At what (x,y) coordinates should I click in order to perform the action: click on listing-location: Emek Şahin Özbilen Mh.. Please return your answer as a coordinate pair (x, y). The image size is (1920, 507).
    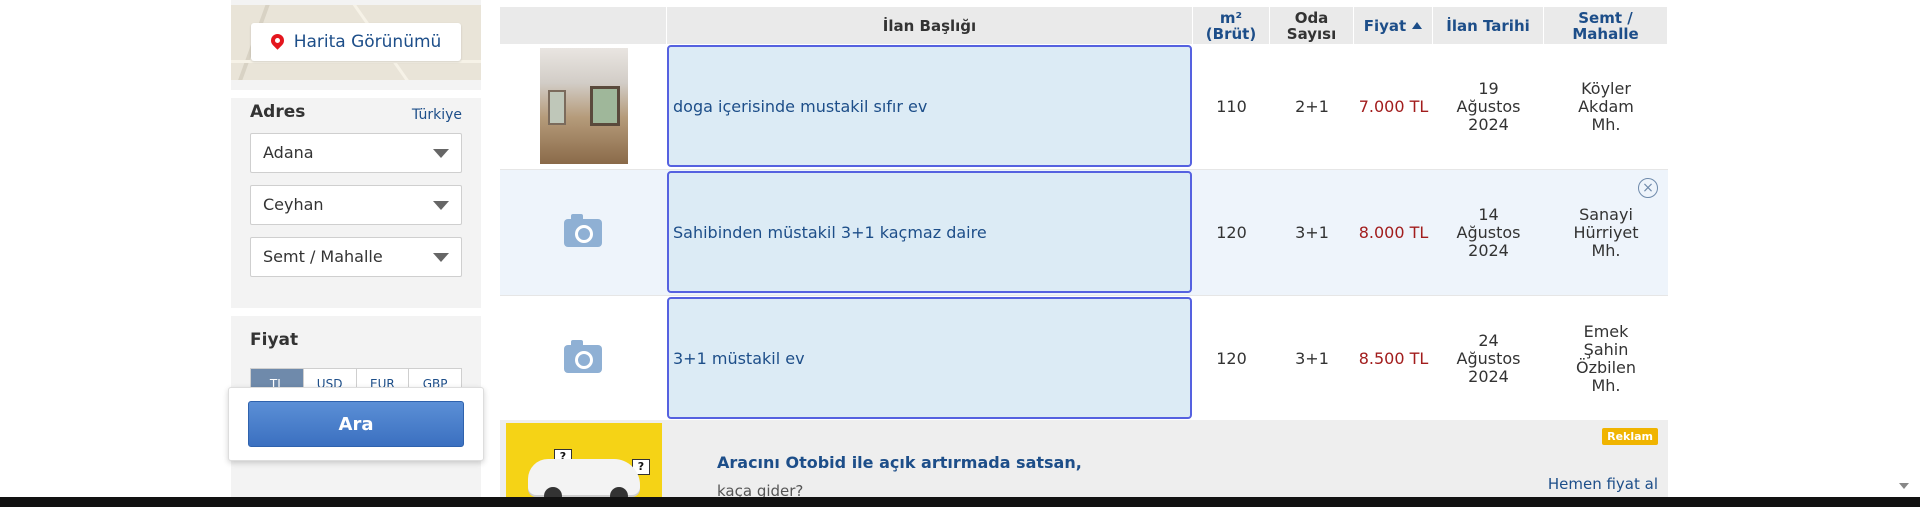
    Looking at the image, I should click on (1606, 358).